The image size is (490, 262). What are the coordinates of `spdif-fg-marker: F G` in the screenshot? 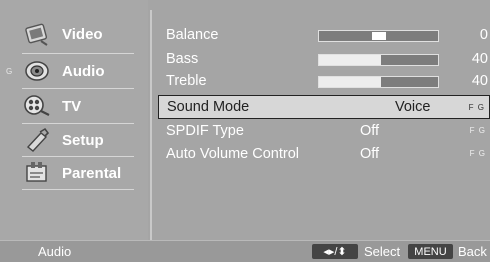 It's located at (477, 130).